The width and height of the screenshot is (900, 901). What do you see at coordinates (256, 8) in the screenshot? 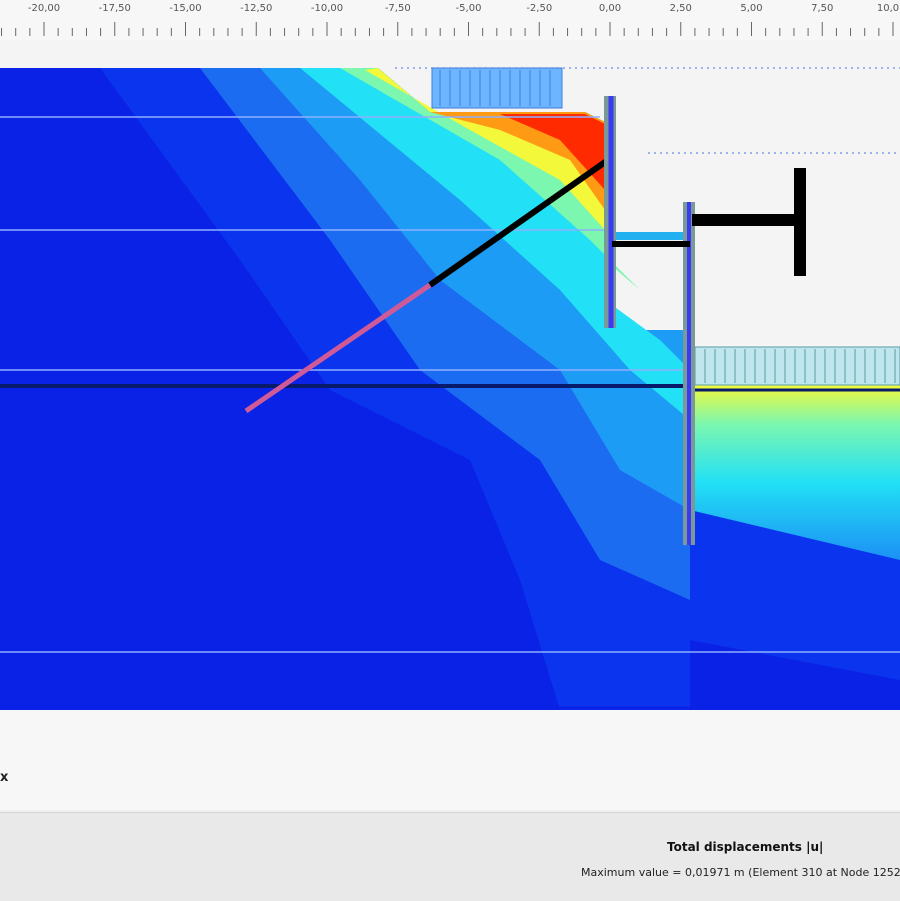
I see `ruler-tick-label: -12,50` at bounding box center [256, 8].